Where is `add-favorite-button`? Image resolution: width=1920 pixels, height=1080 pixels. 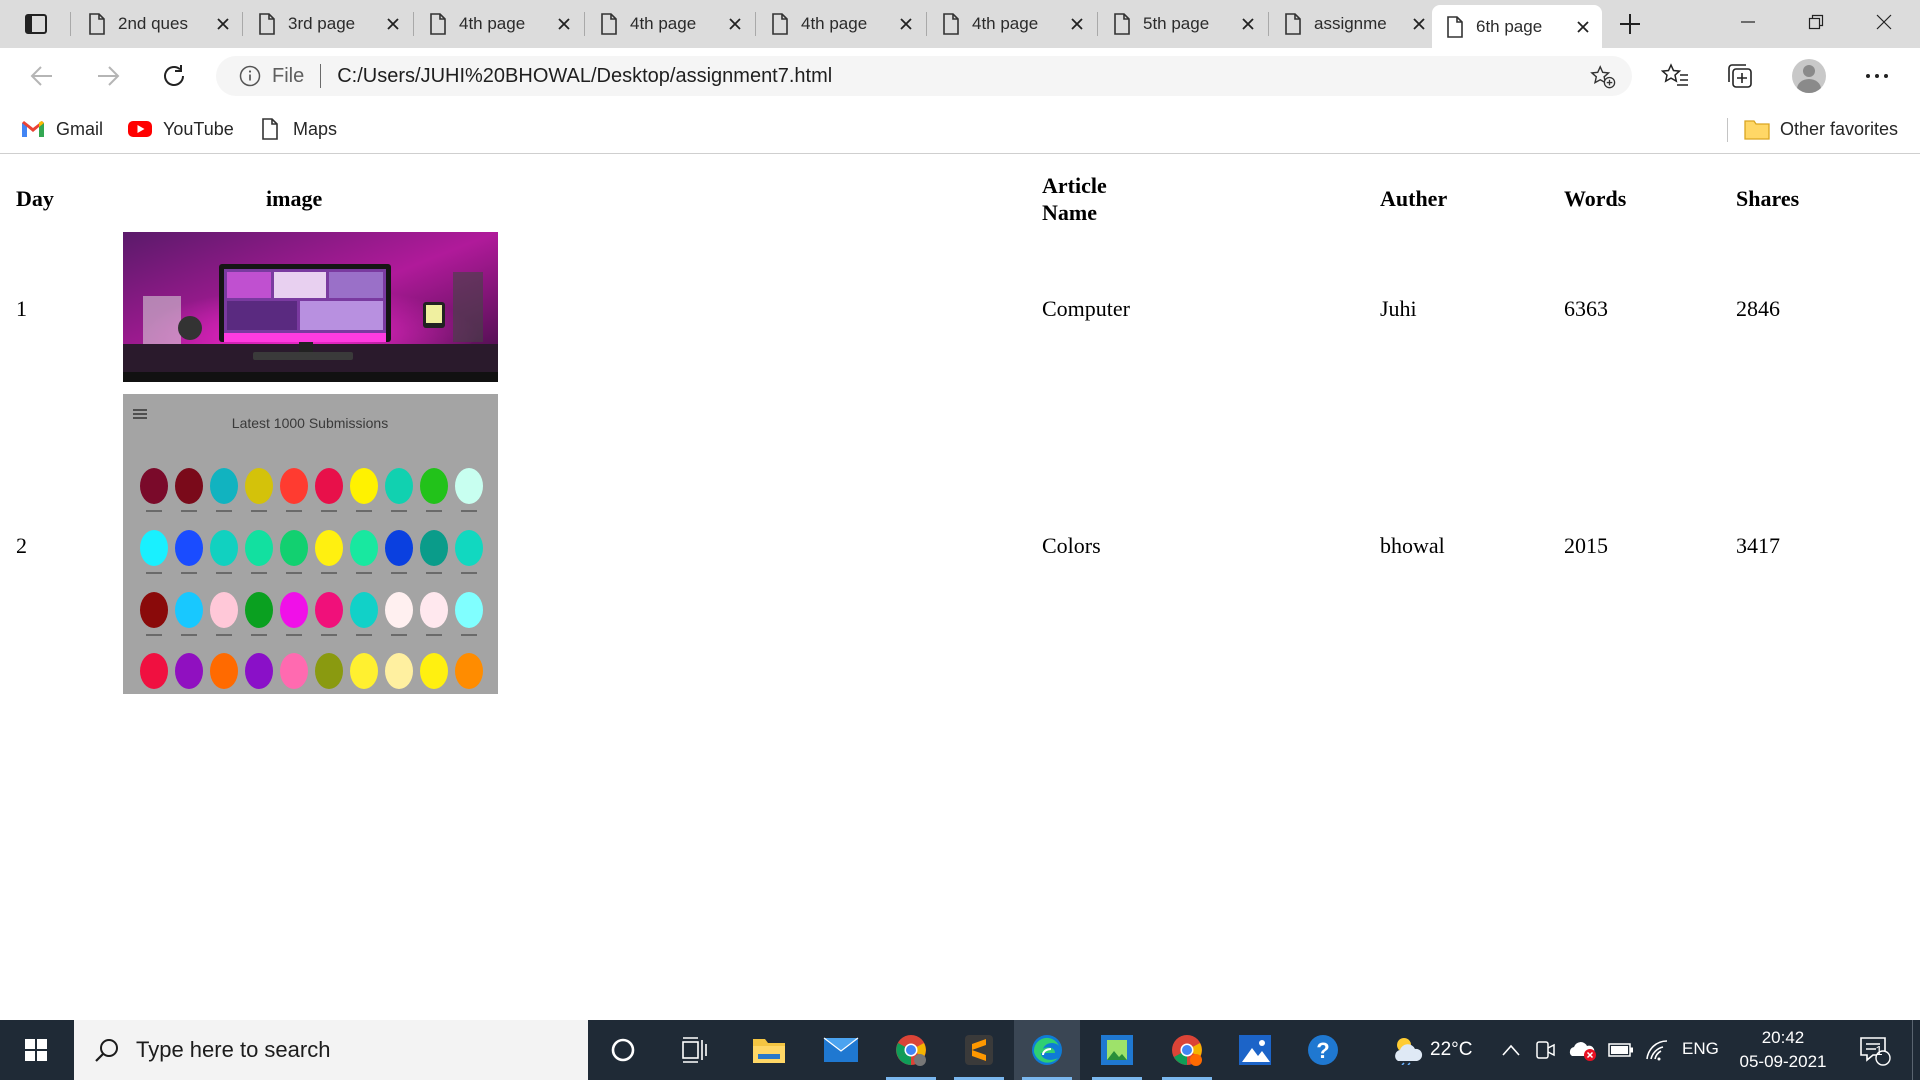 add-favorite-button is located at coordinates (1603, 77).